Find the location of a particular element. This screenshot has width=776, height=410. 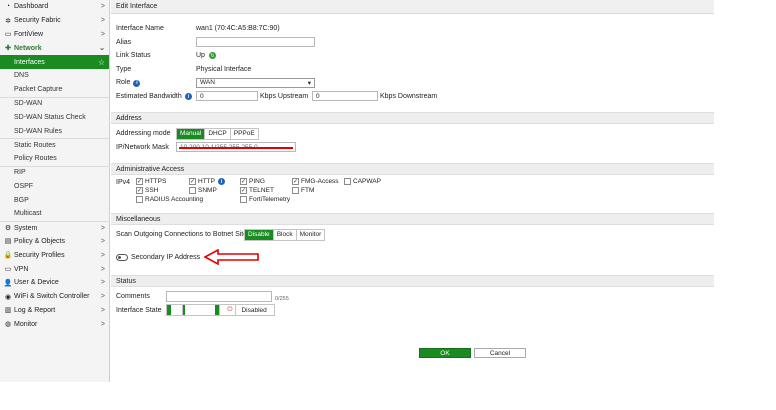

sidebar-subitem-sd-wan: SD-WAN is located at coordinates (54, 103).